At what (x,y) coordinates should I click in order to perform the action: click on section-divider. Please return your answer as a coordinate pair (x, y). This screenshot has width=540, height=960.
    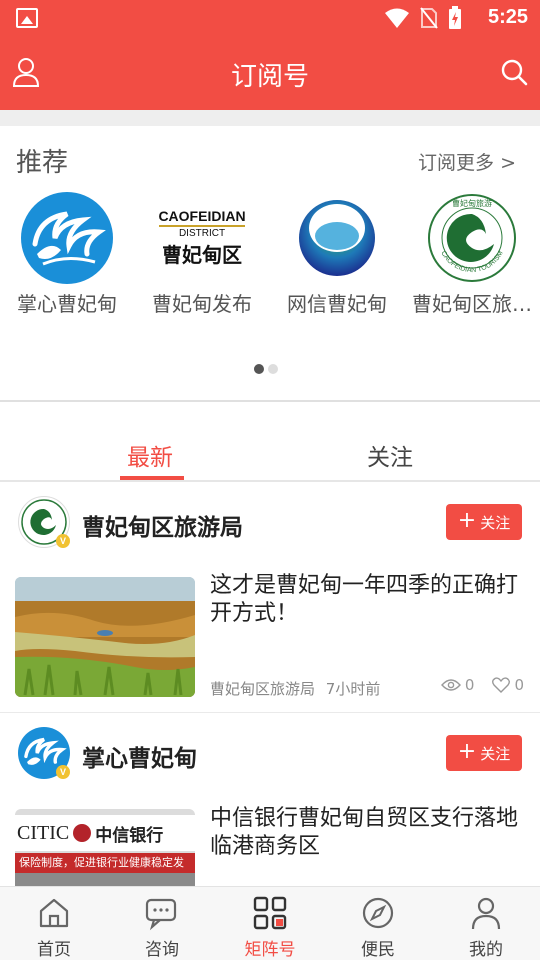
    Looking at the image, I should click on (270, 401).